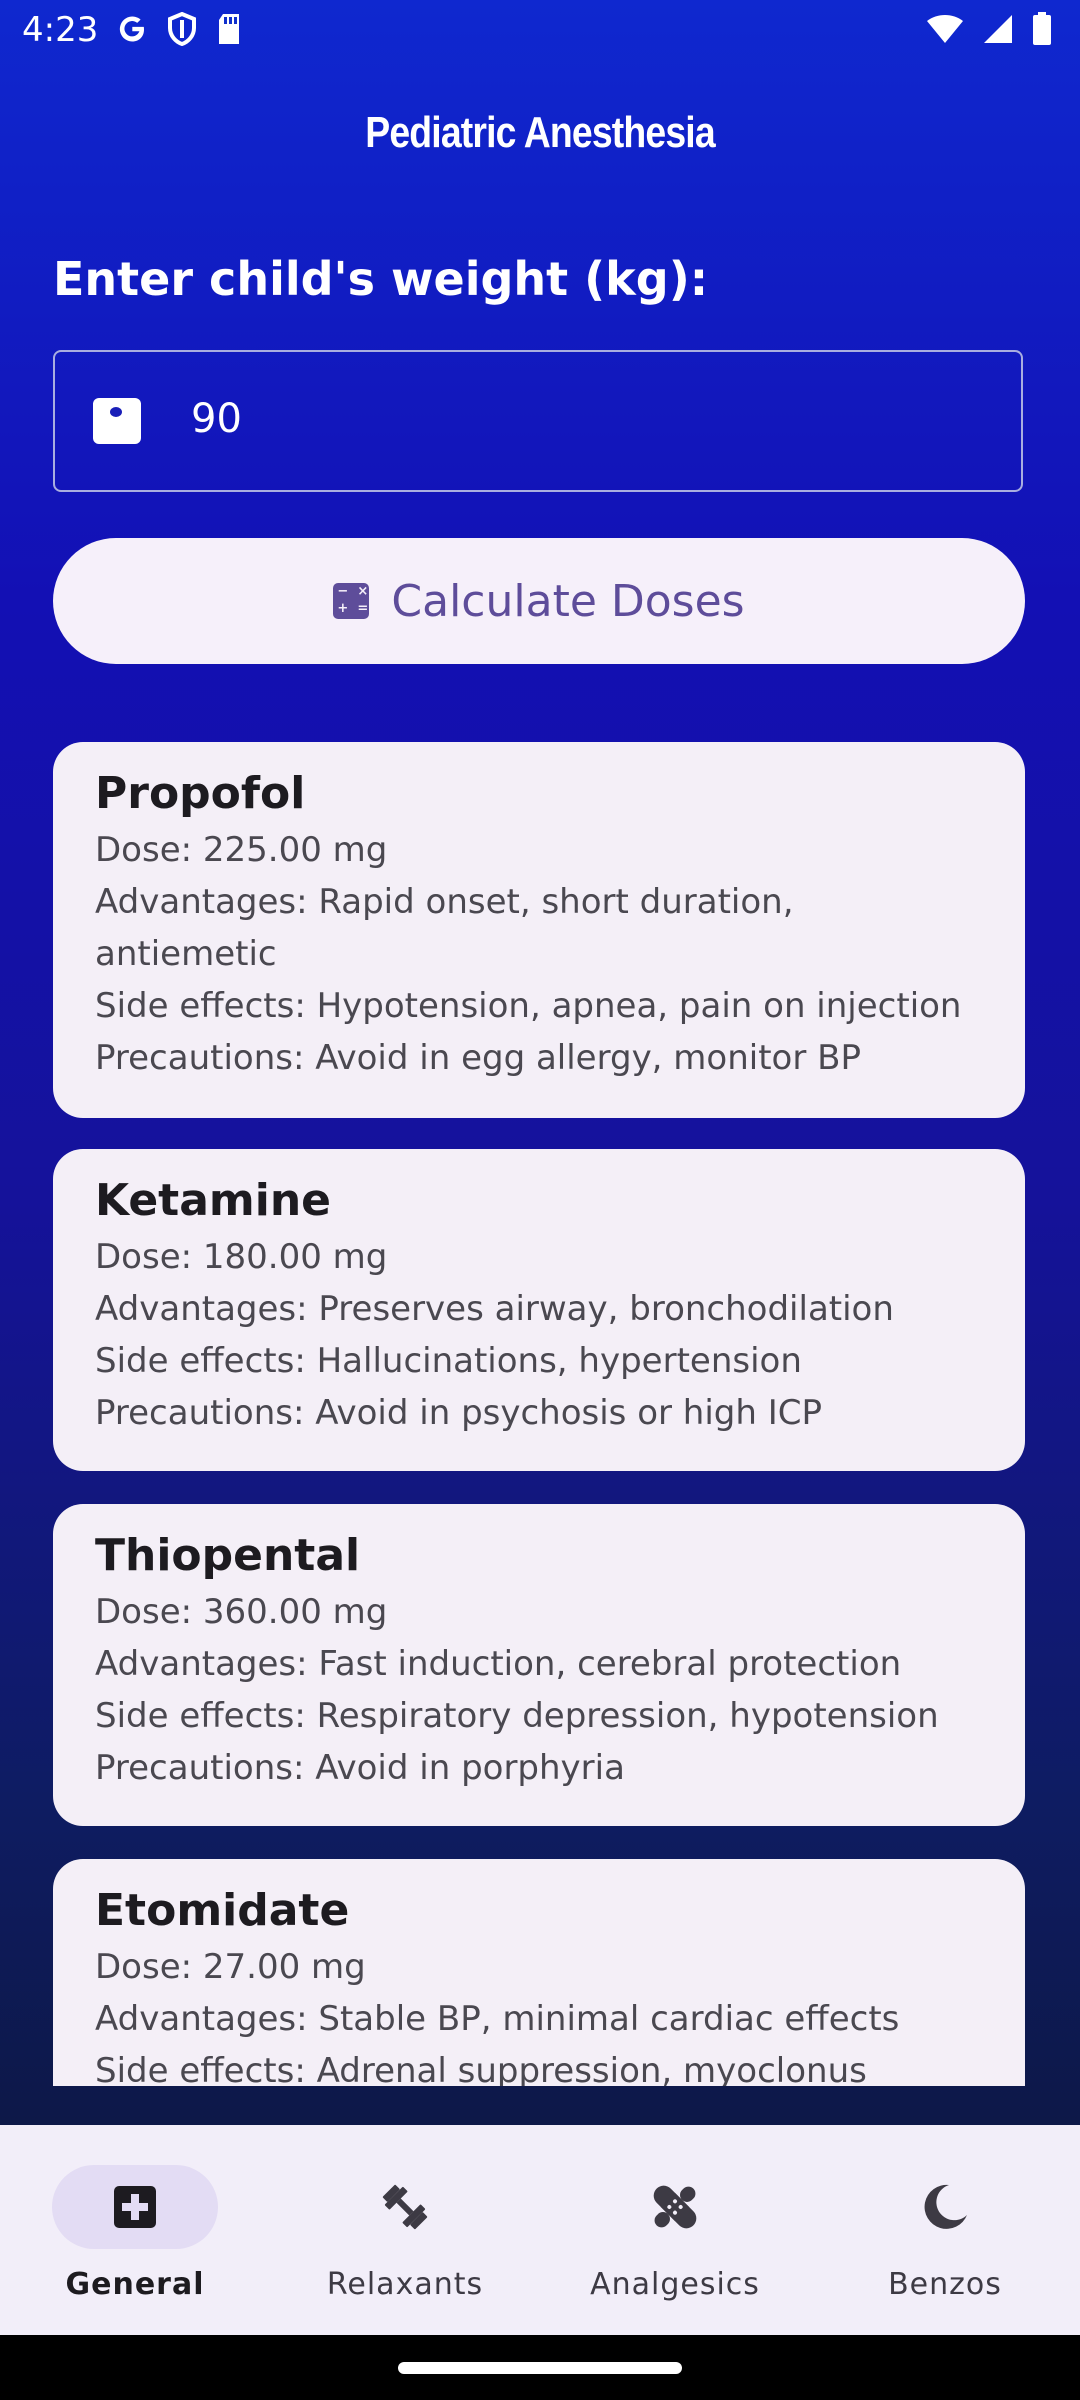 The width and height of the screenshot is (1080, 2400). What do you see at coordinates (230, 1967) in the screenshot?
I see `drug-dose: Dose: 27.00 mg` at bounding box center [230, 1967].